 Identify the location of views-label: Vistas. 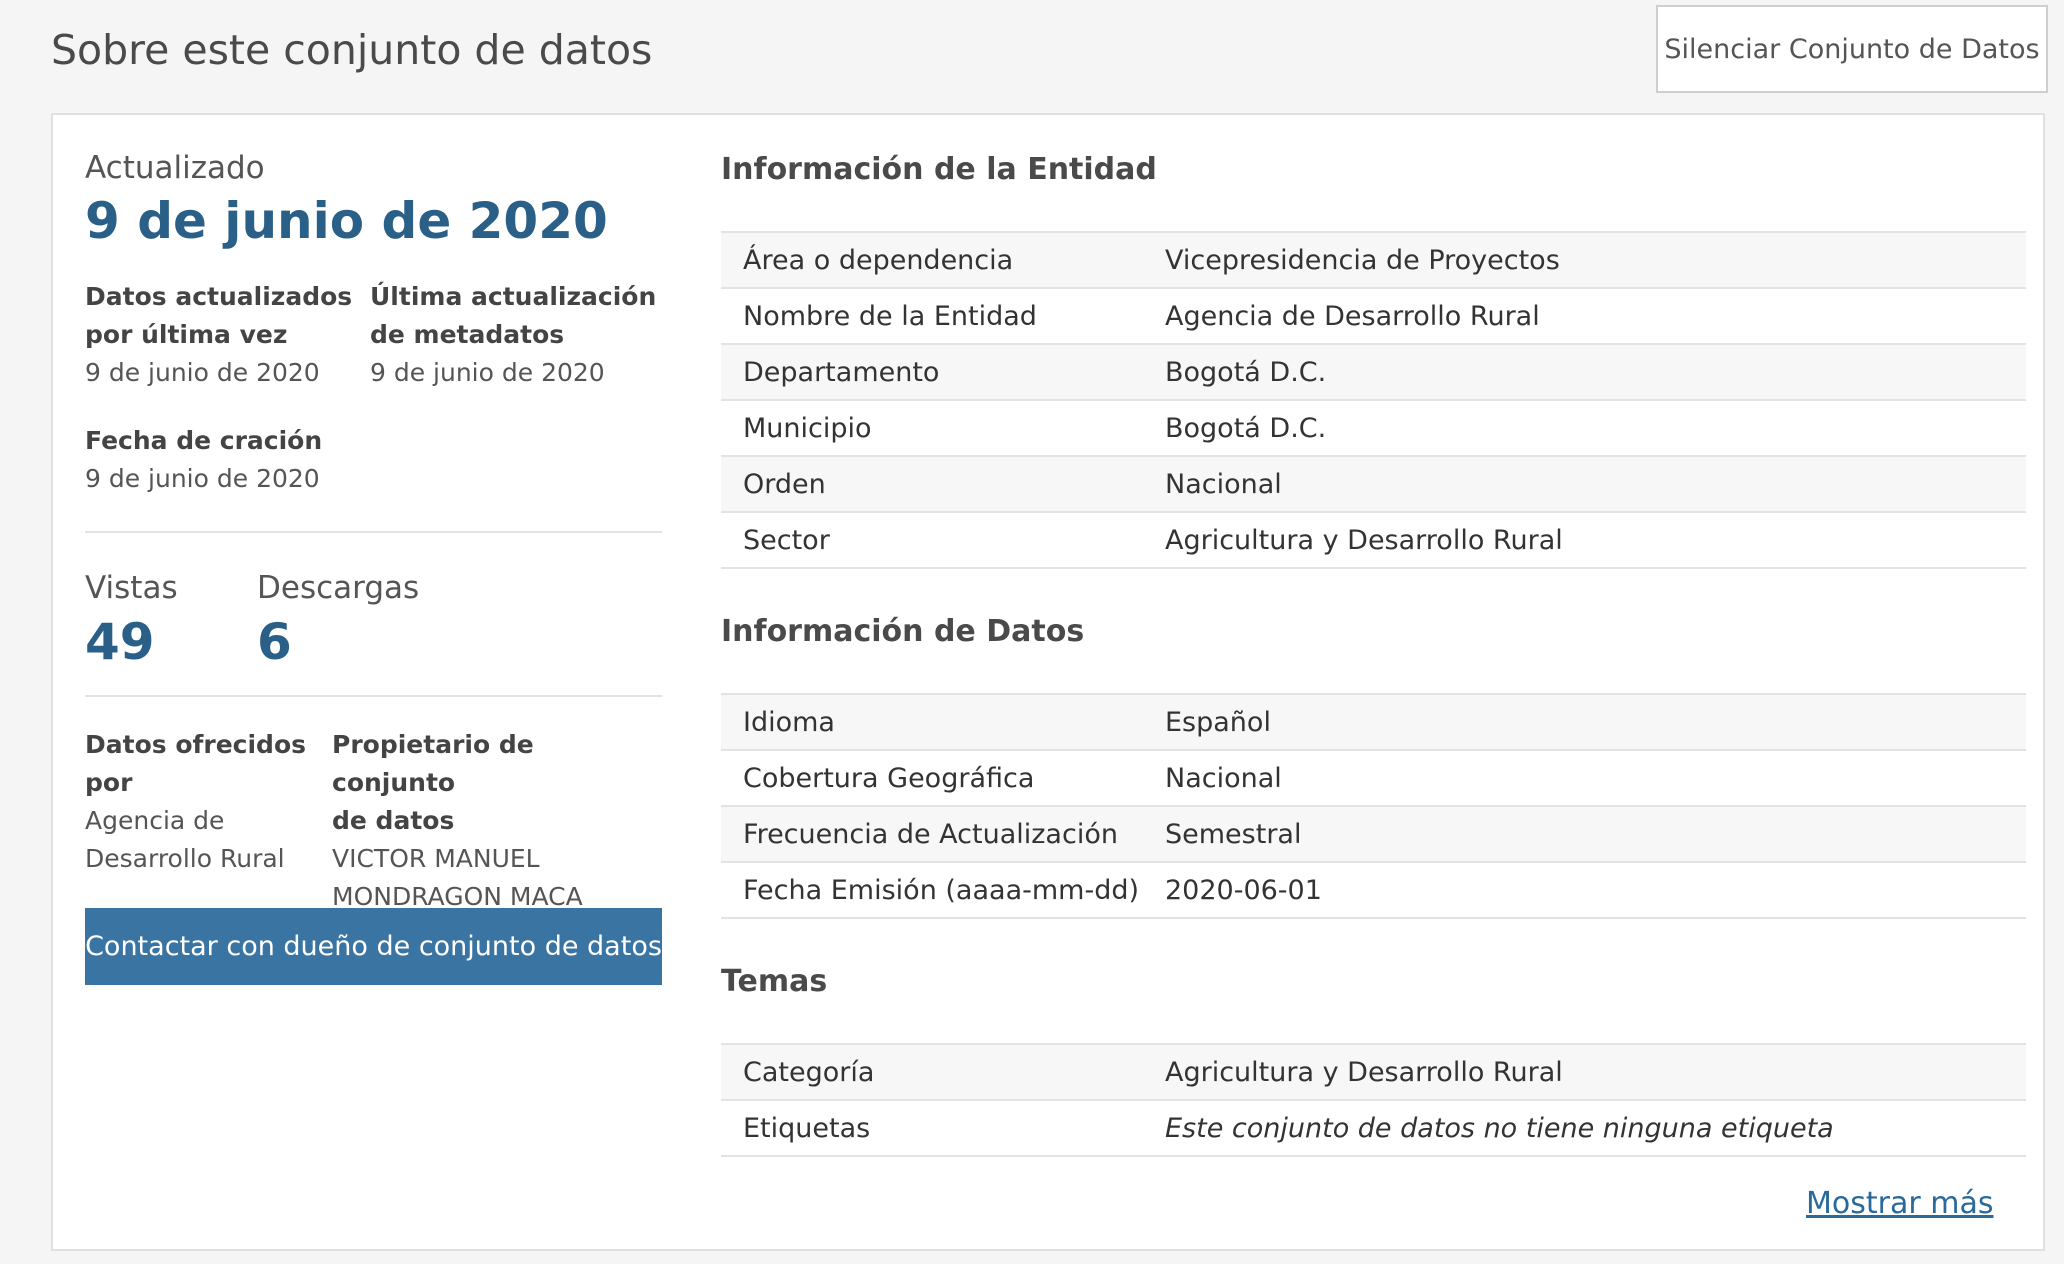
(131, 588).